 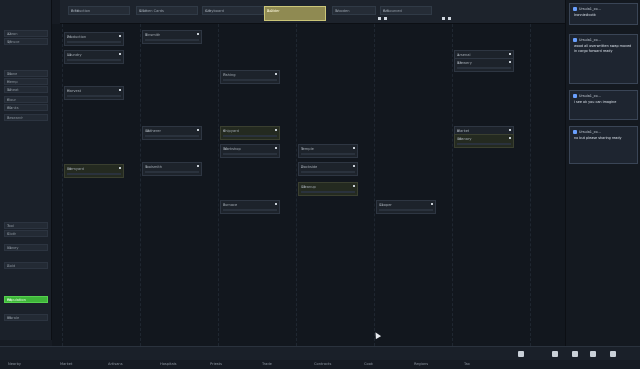 What do you see at coordinates (115, 358) in the screenshot?
I see `bottom-tab: Artisans` at bounding box center [115, 358].